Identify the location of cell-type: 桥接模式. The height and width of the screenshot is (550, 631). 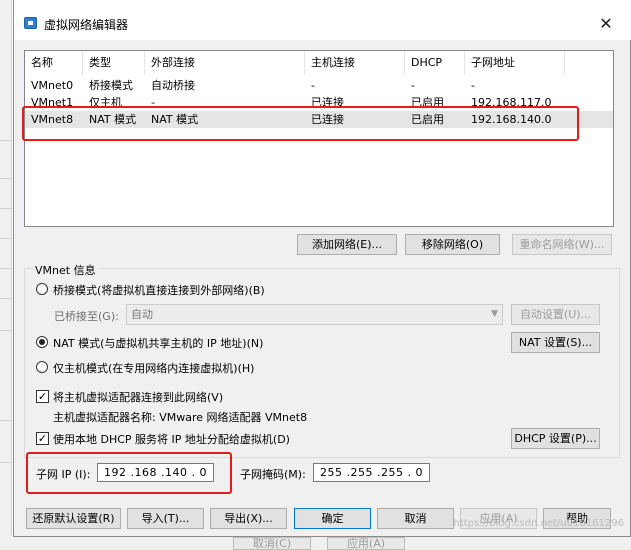
(111, 85).